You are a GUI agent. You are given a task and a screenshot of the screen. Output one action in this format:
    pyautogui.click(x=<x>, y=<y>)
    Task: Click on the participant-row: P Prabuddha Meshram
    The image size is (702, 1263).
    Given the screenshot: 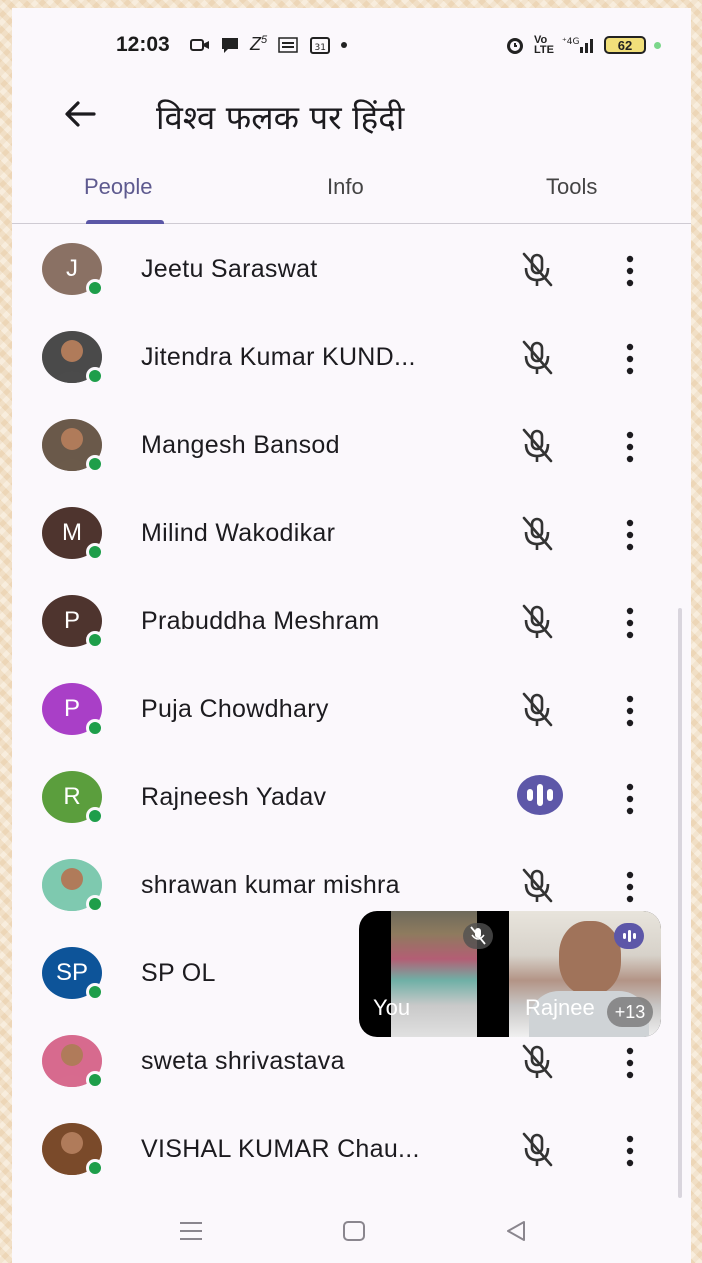 What is the action you would take?
    pyautogui.click(x=351, y=621)
    